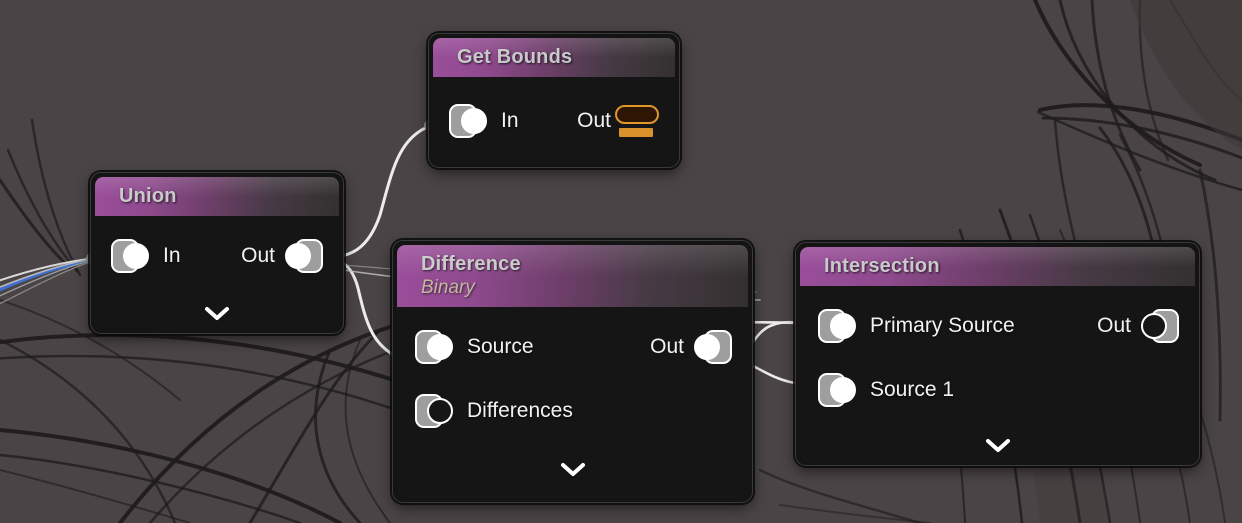 This screenshot has width=1242, height=523. Describe the element at coordinates (510, 120) in the screenshot. I see `port-label-get-bounds-in: In` at that location.